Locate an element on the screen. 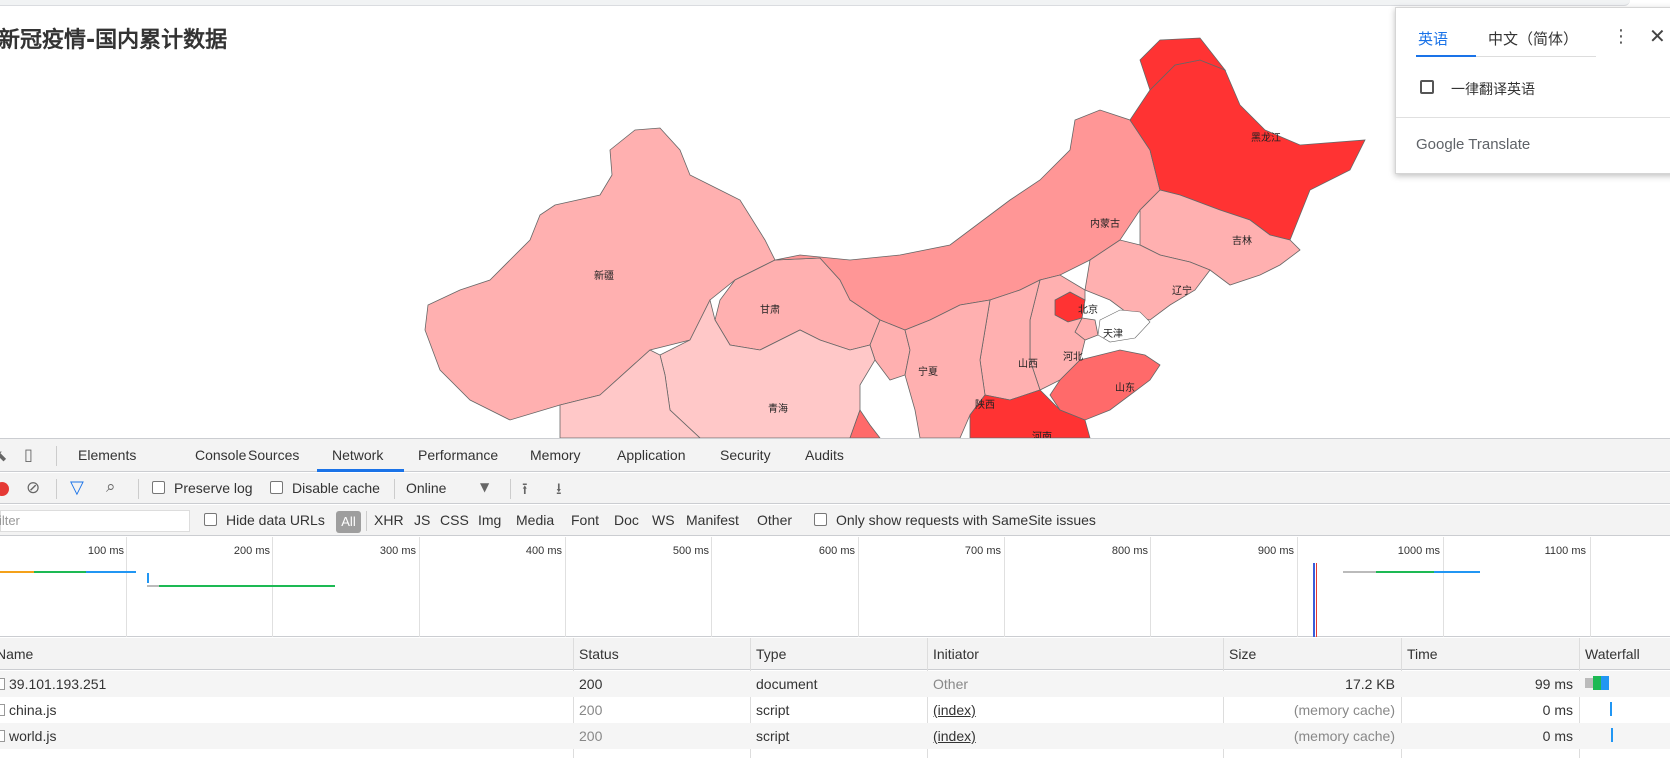 The height and width of the screenshot is (758, 1670). map-label-shanxi: 山西 is located at coordinates (1028, 364).